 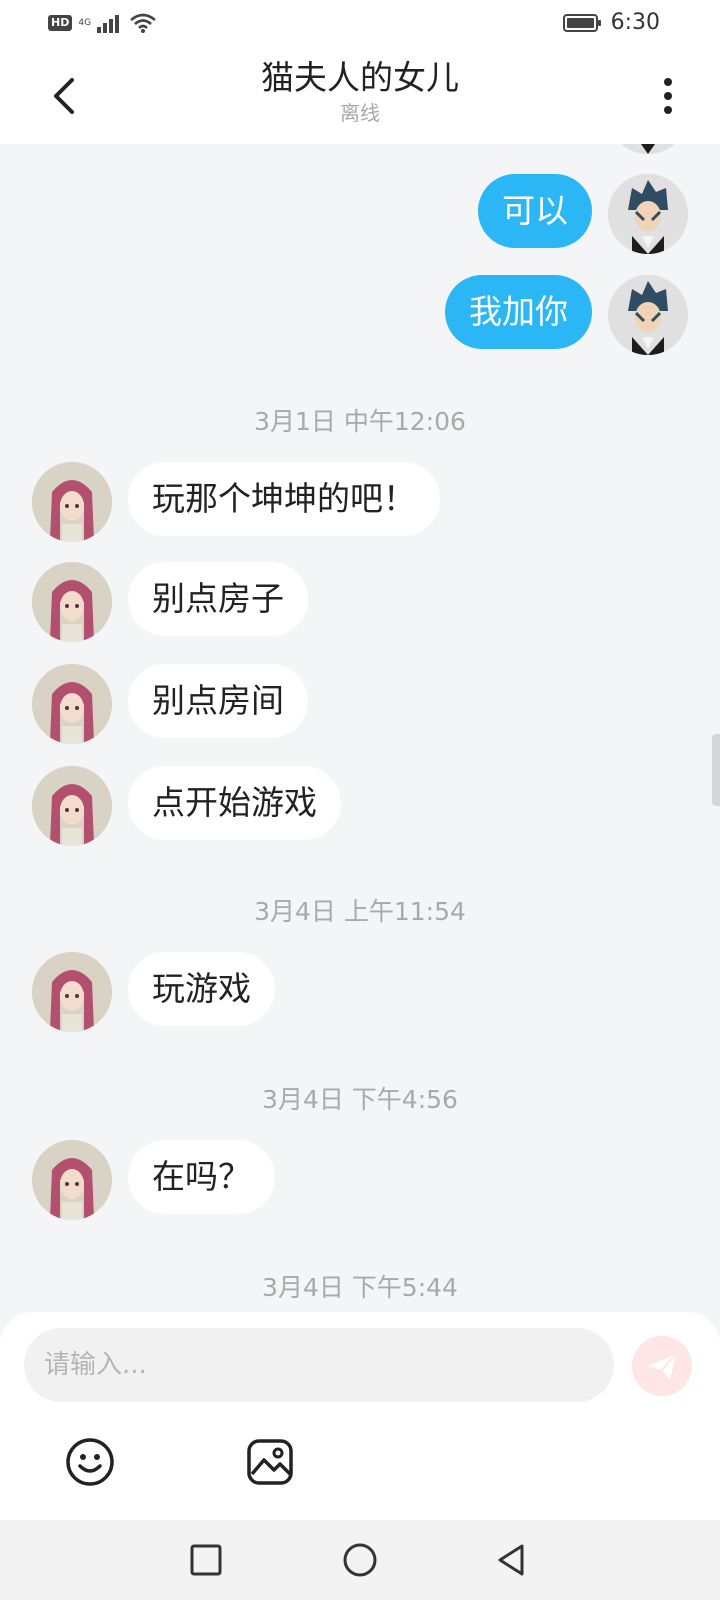 I want to click on message-row-them: 别点房子, so click(x=360, y=602).